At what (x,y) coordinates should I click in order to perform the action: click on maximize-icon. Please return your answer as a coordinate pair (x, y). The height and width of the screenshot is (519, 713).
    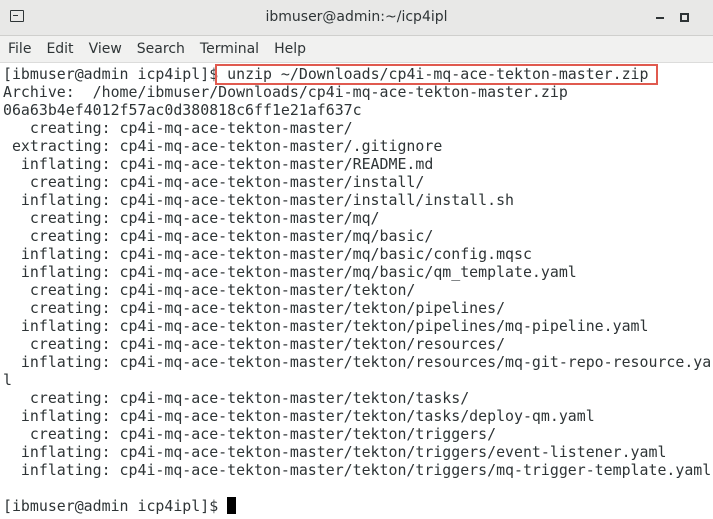
    Looking at the image, I should click on (686, 19).